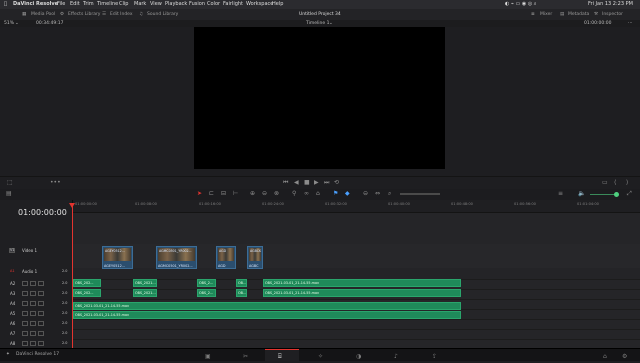  What do you see at coordinates (318, 194) in the screenshot?
I see `position-lock-icon: ⌂` at bounding box center [318, 194].